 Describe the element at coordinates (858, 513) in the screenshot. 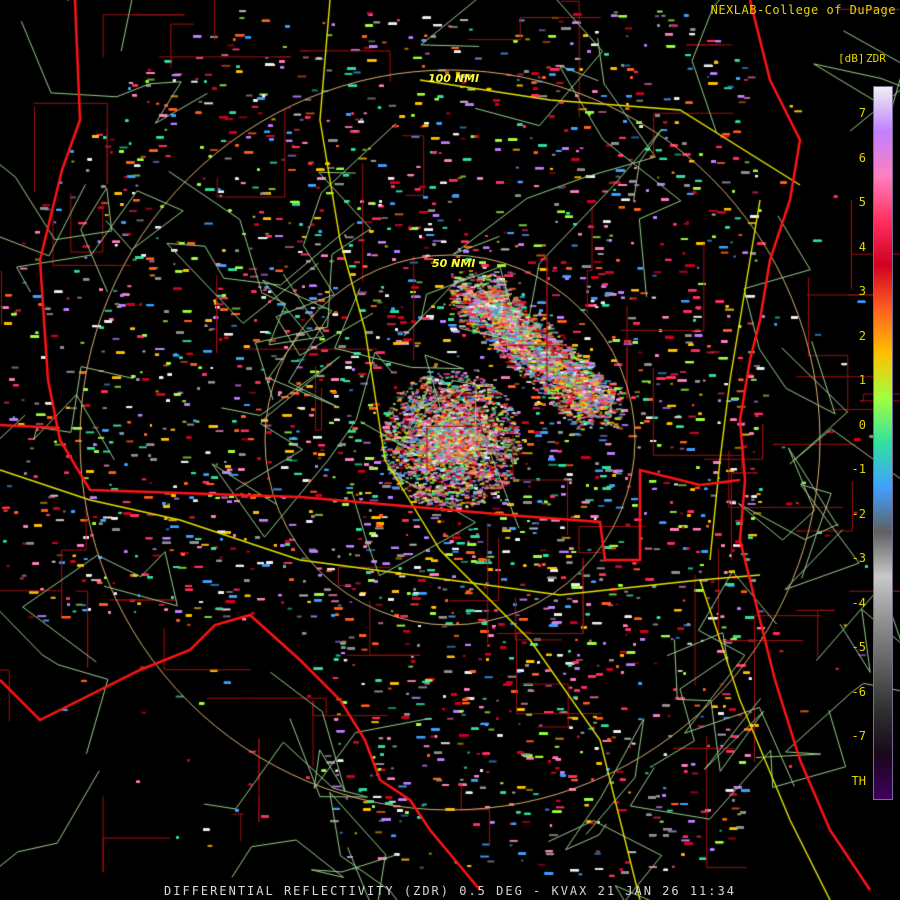

I see `color-scale-tick: -2` at that location.